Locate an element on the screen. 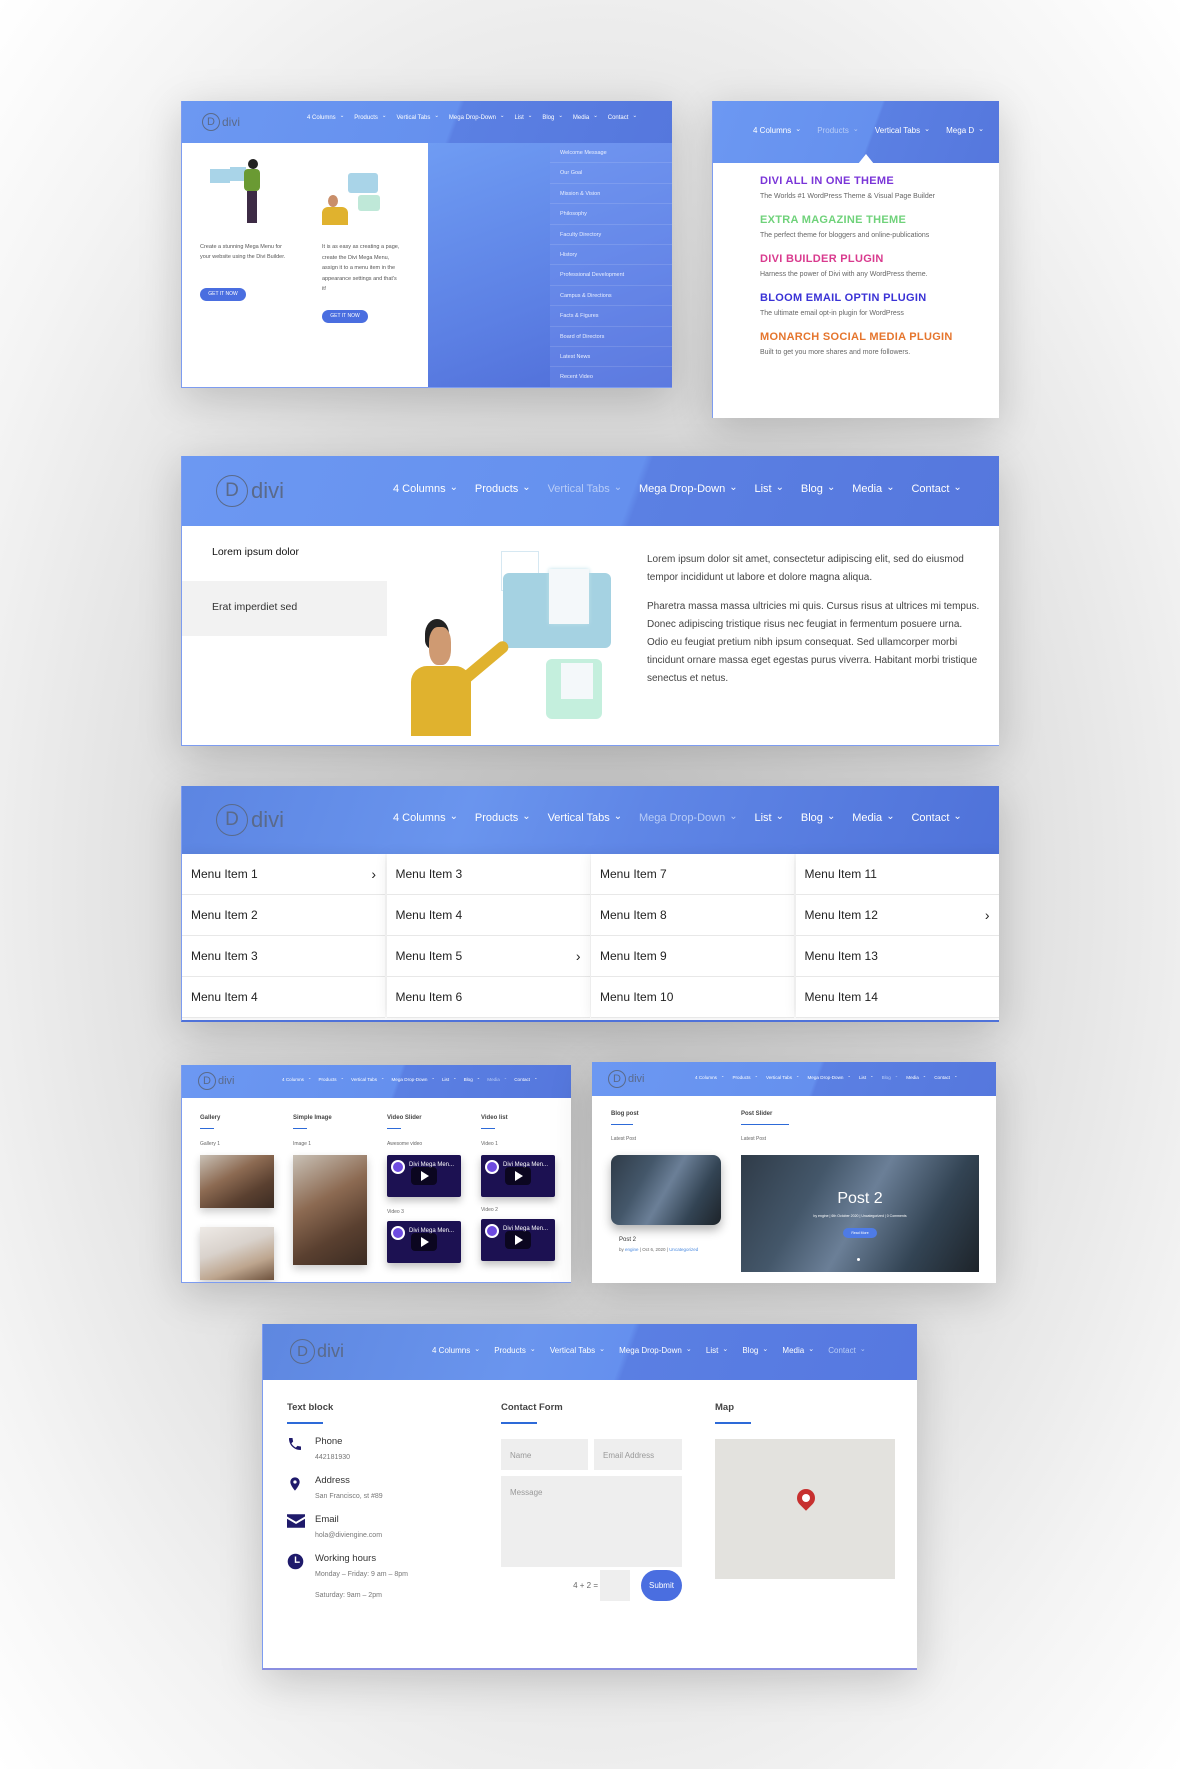 The width and height of the screenshot is (1180, 1769). menu-item: Menu Item 8 is located at coordinates (692, 915).